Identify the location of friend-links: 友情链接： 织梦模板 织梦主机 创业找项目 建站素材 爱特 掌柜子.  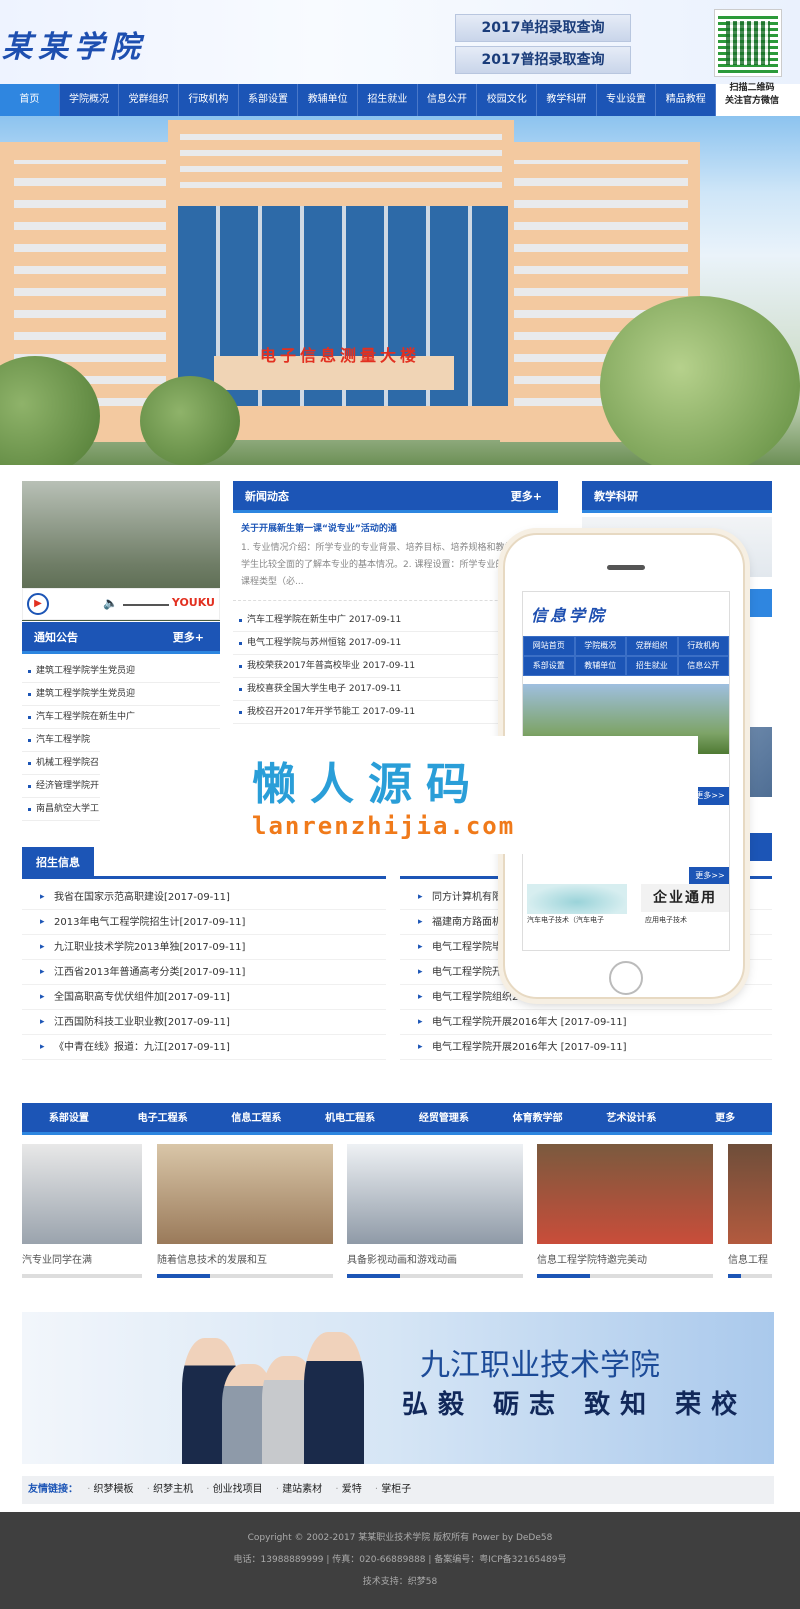
(398, 1490).